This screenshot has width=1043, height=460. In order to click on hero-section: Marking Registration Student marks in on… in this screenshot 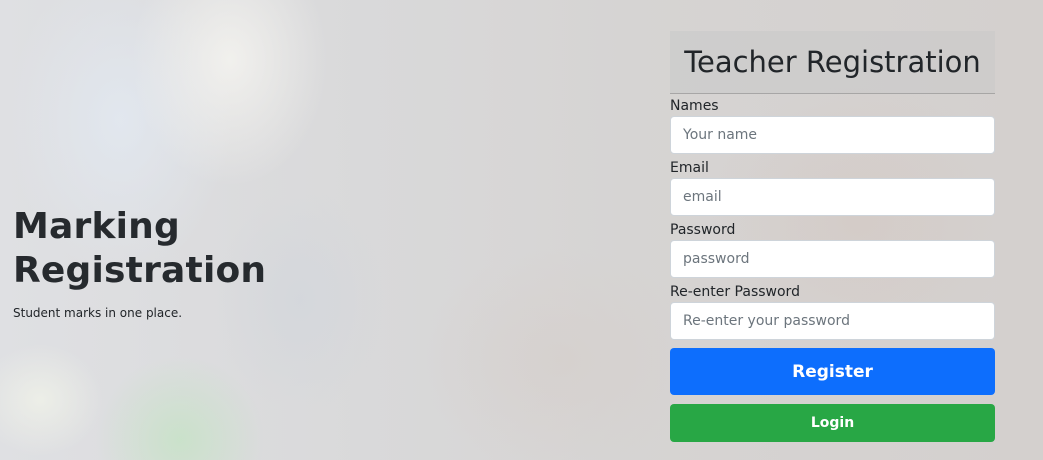, I will do `click(223, 263)`.